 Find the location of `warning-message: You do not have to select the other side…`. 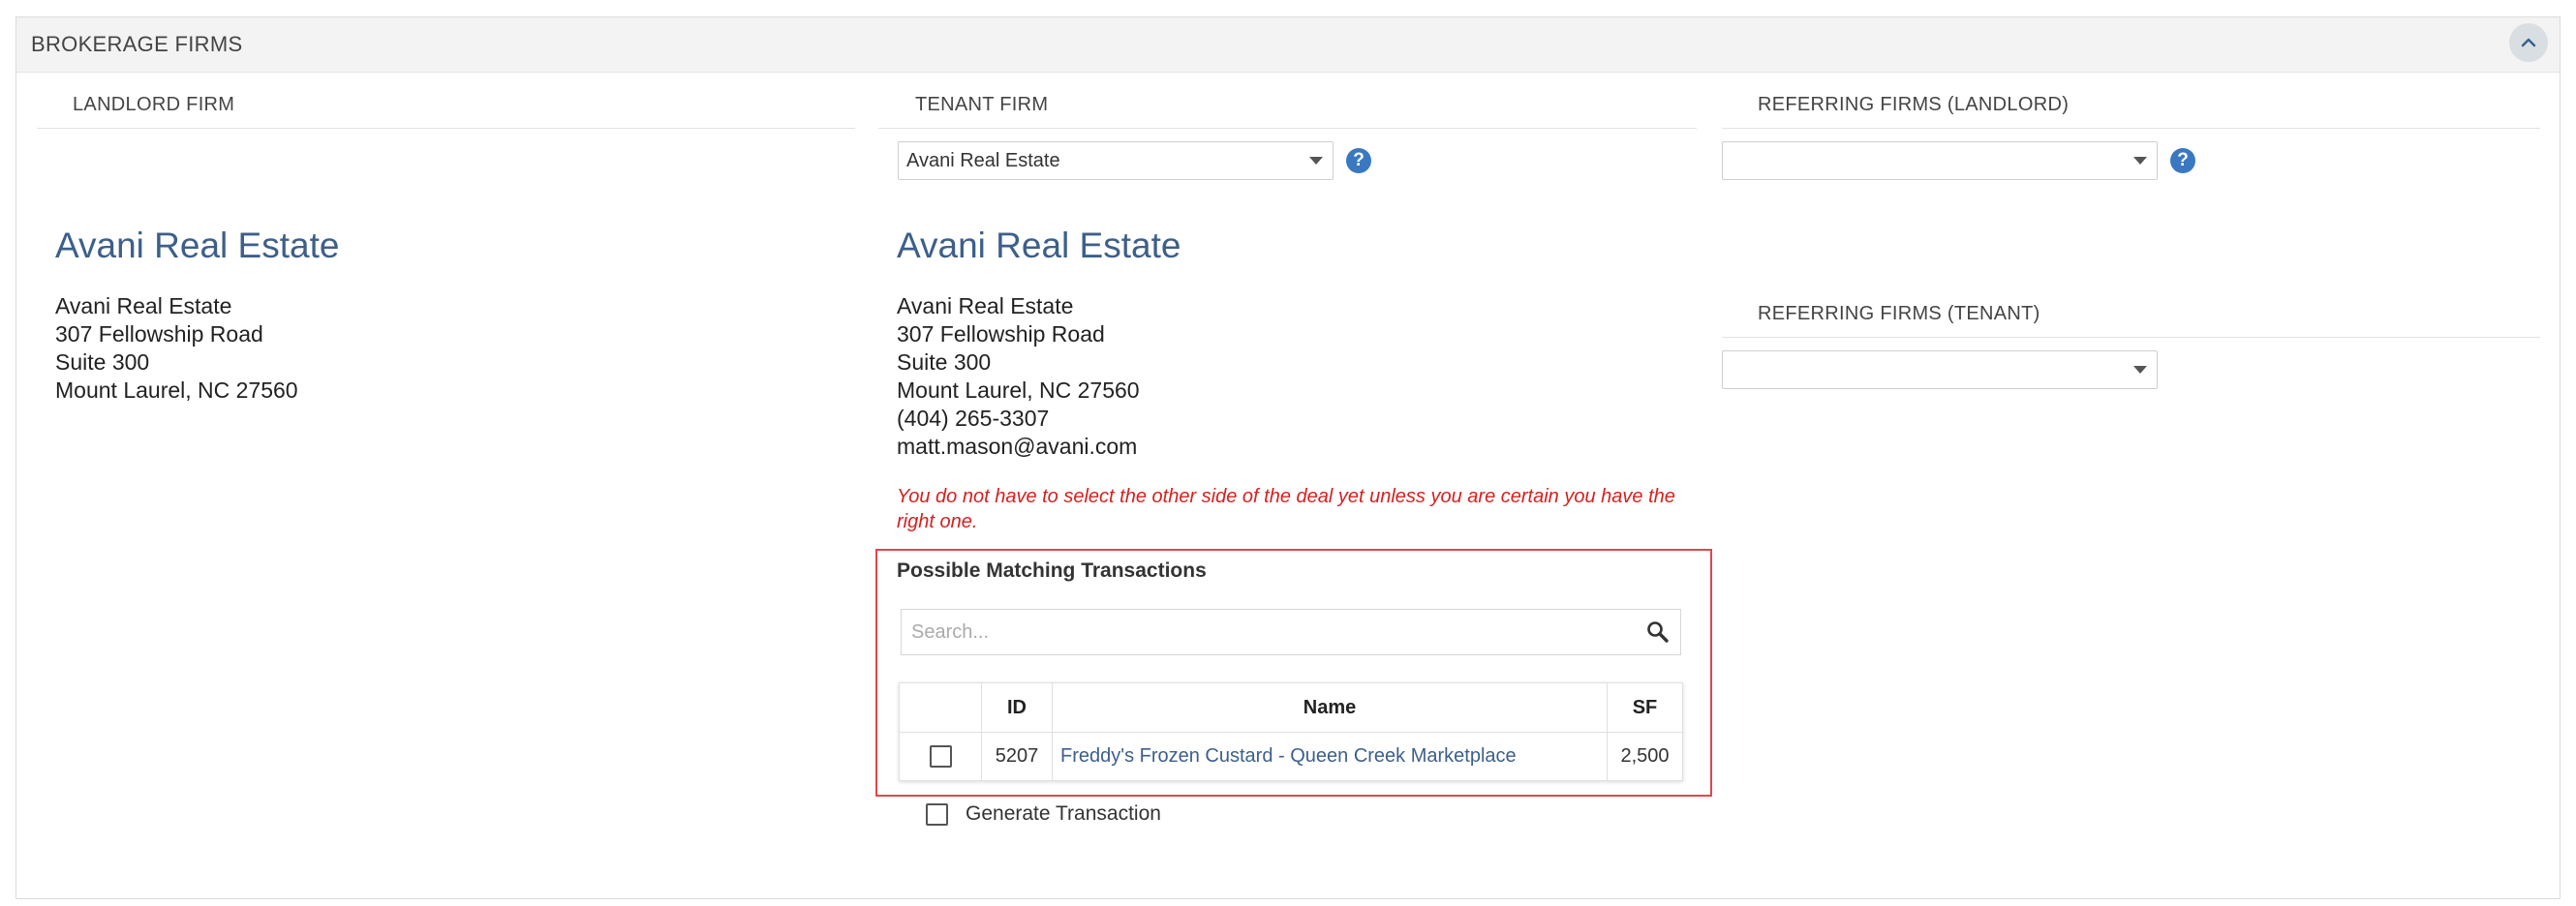

warning-message: You do not have to select the other side… is located at coordinates (1286, 509).